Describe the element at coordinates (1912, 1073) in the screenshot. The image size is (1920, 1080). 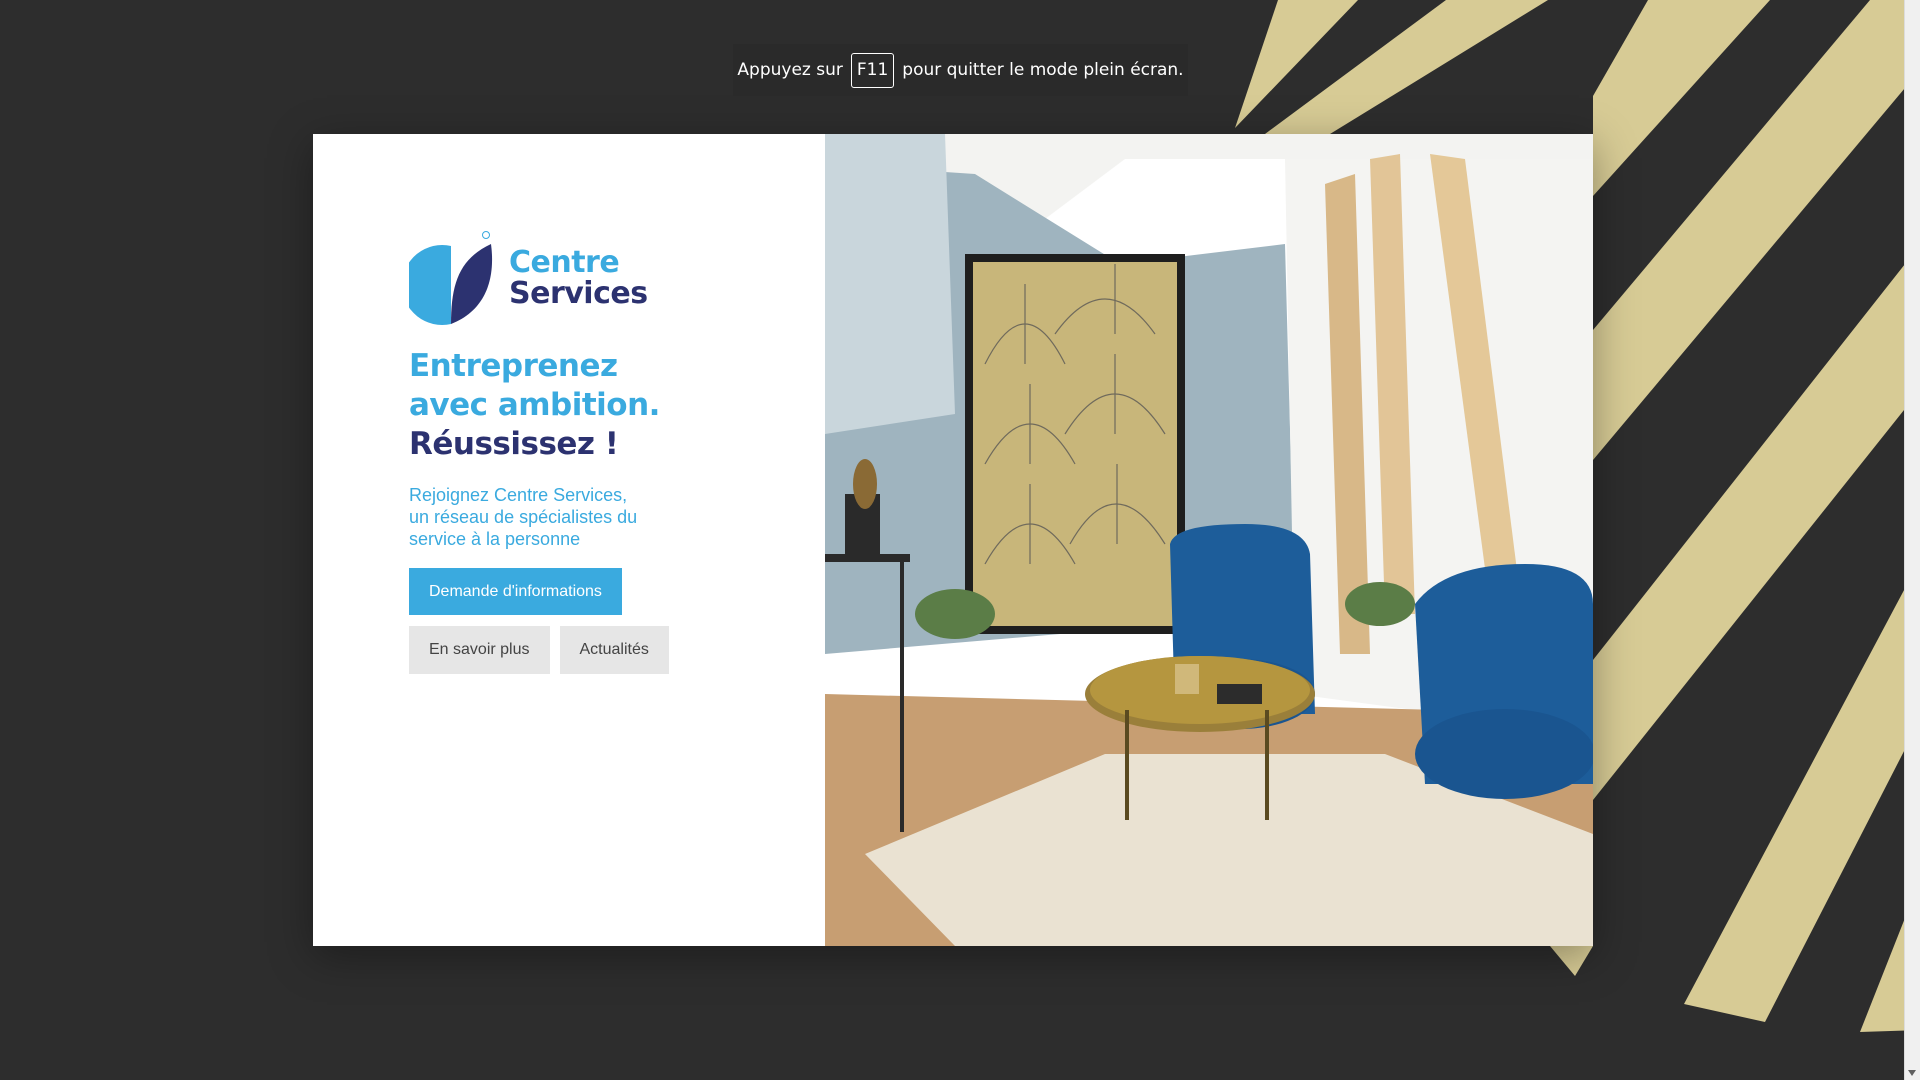
I see `scroll-down-arrow-icon` at that location.